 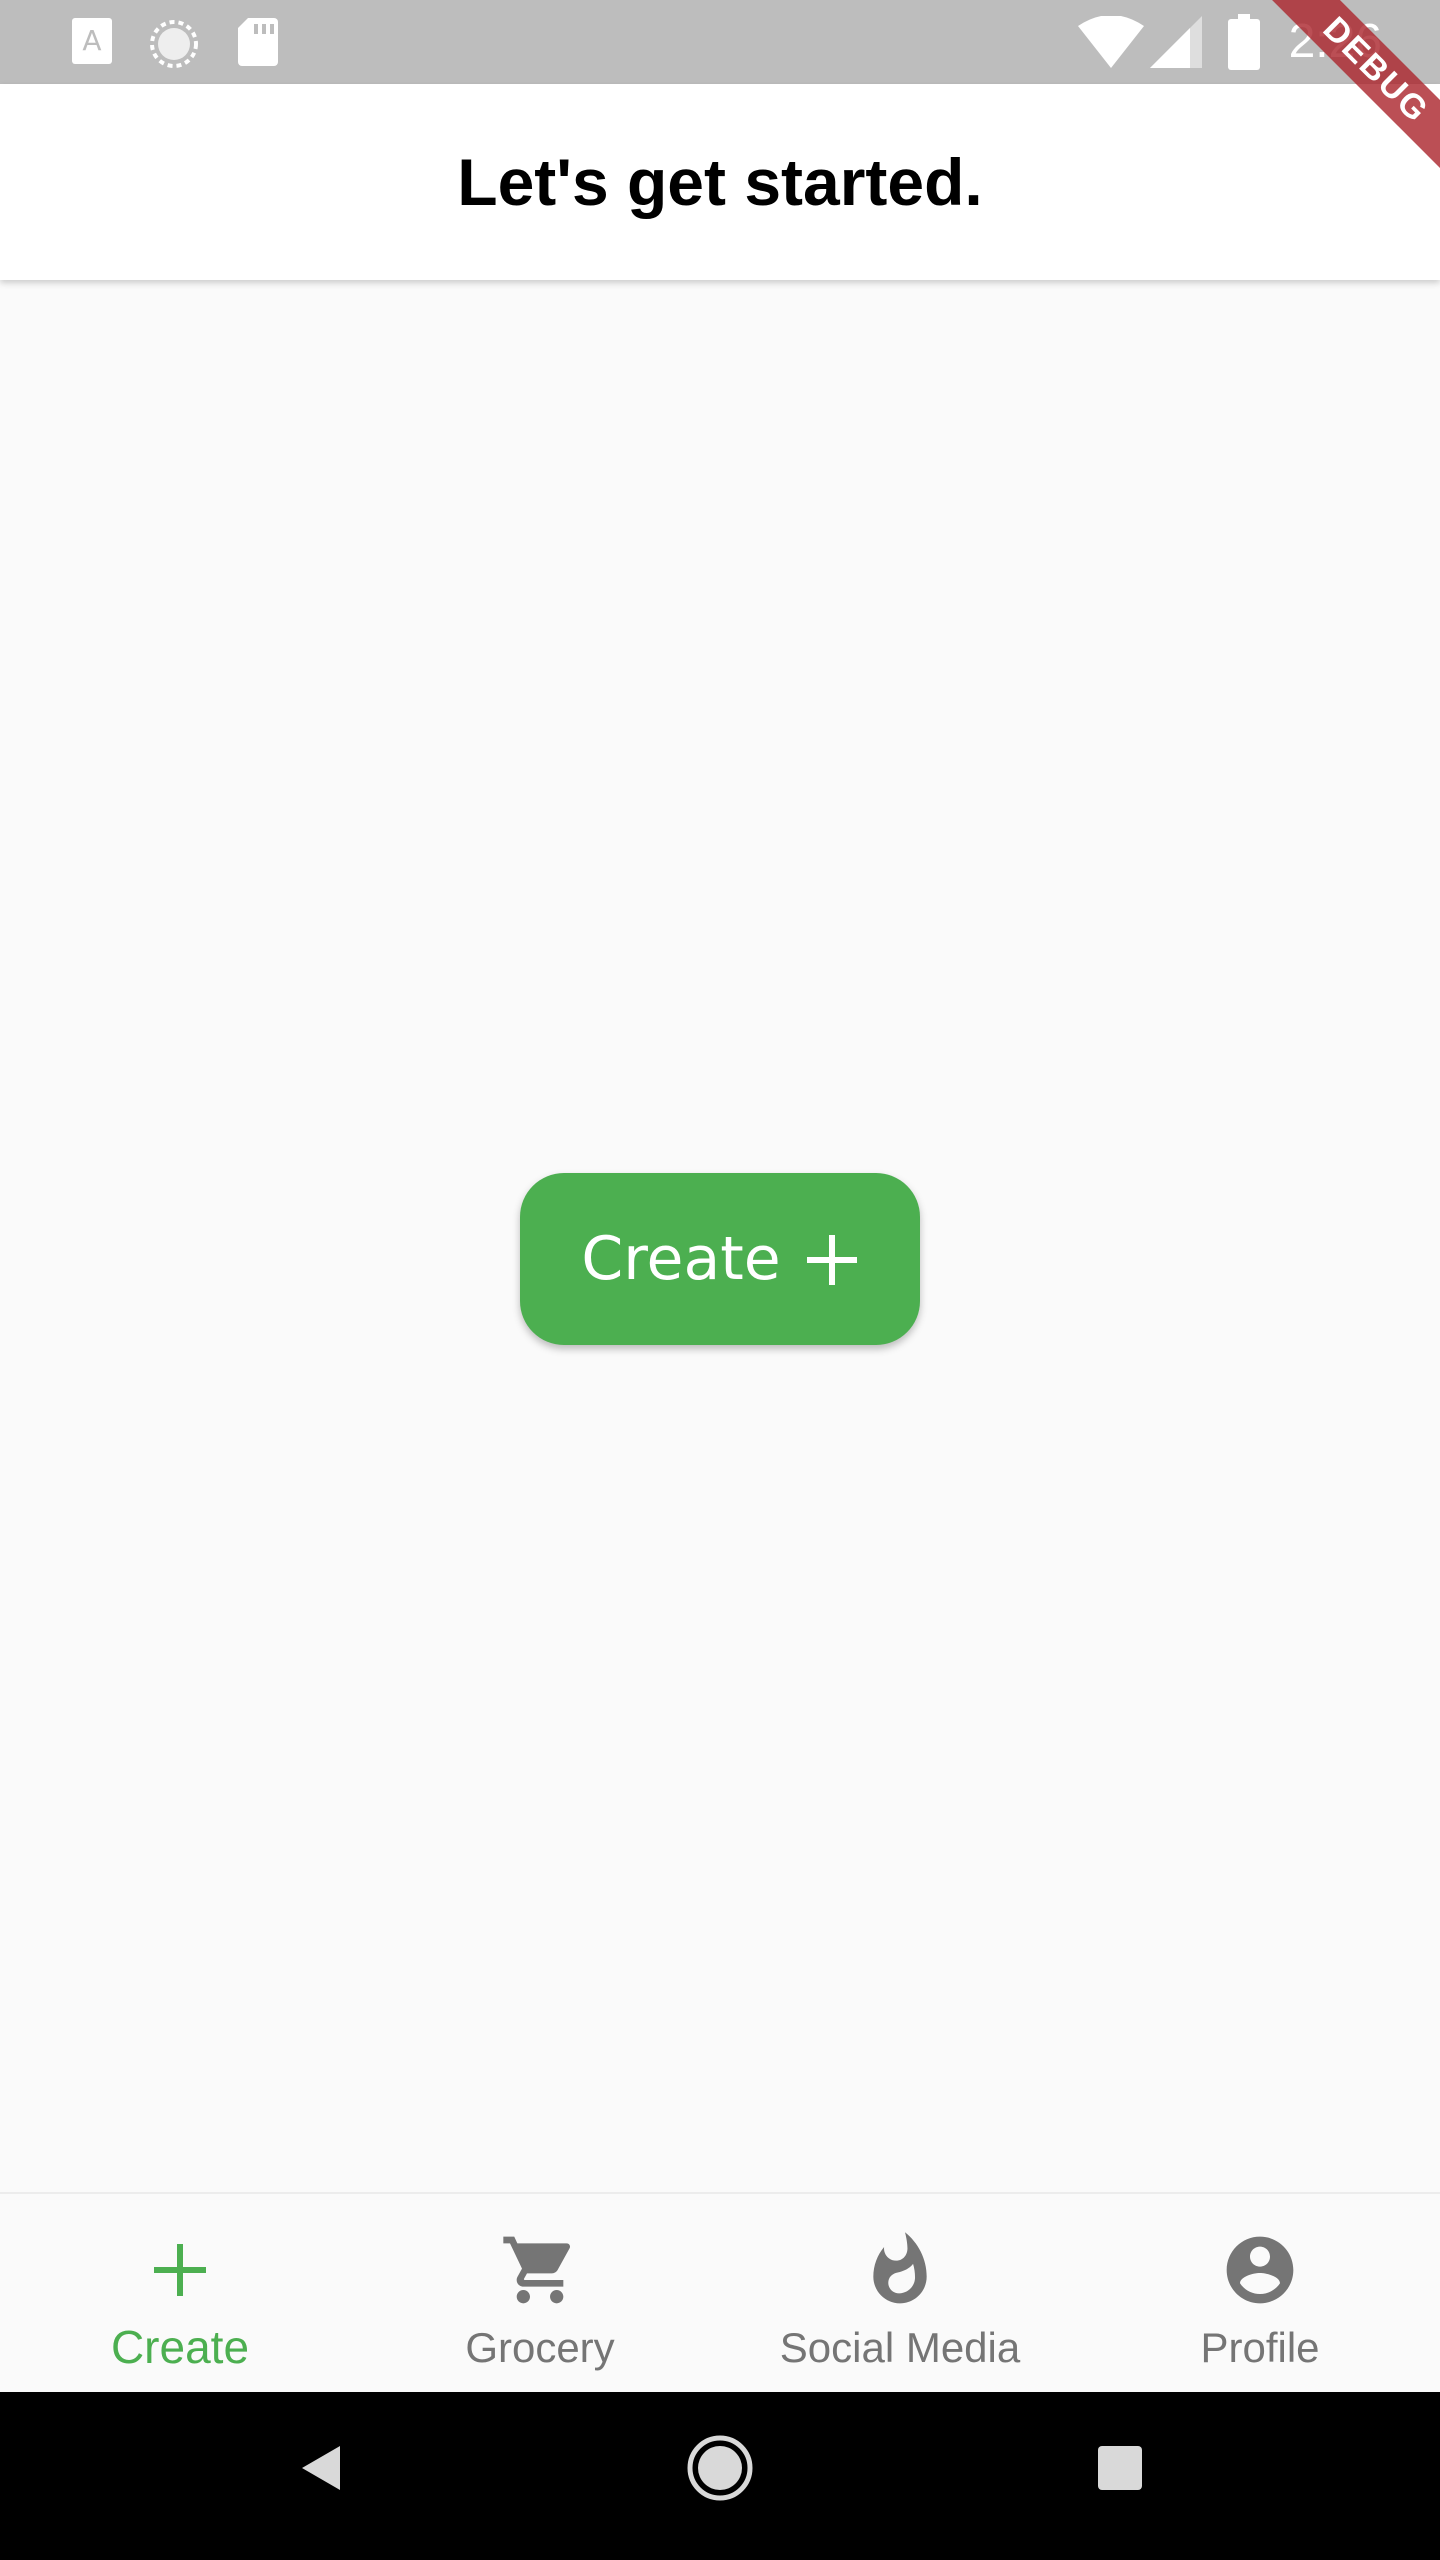 What do you see at coordinates (180, 2347) in the screenshot?
I see `nav-item-label: Create` at bounding box center [180, 2347].